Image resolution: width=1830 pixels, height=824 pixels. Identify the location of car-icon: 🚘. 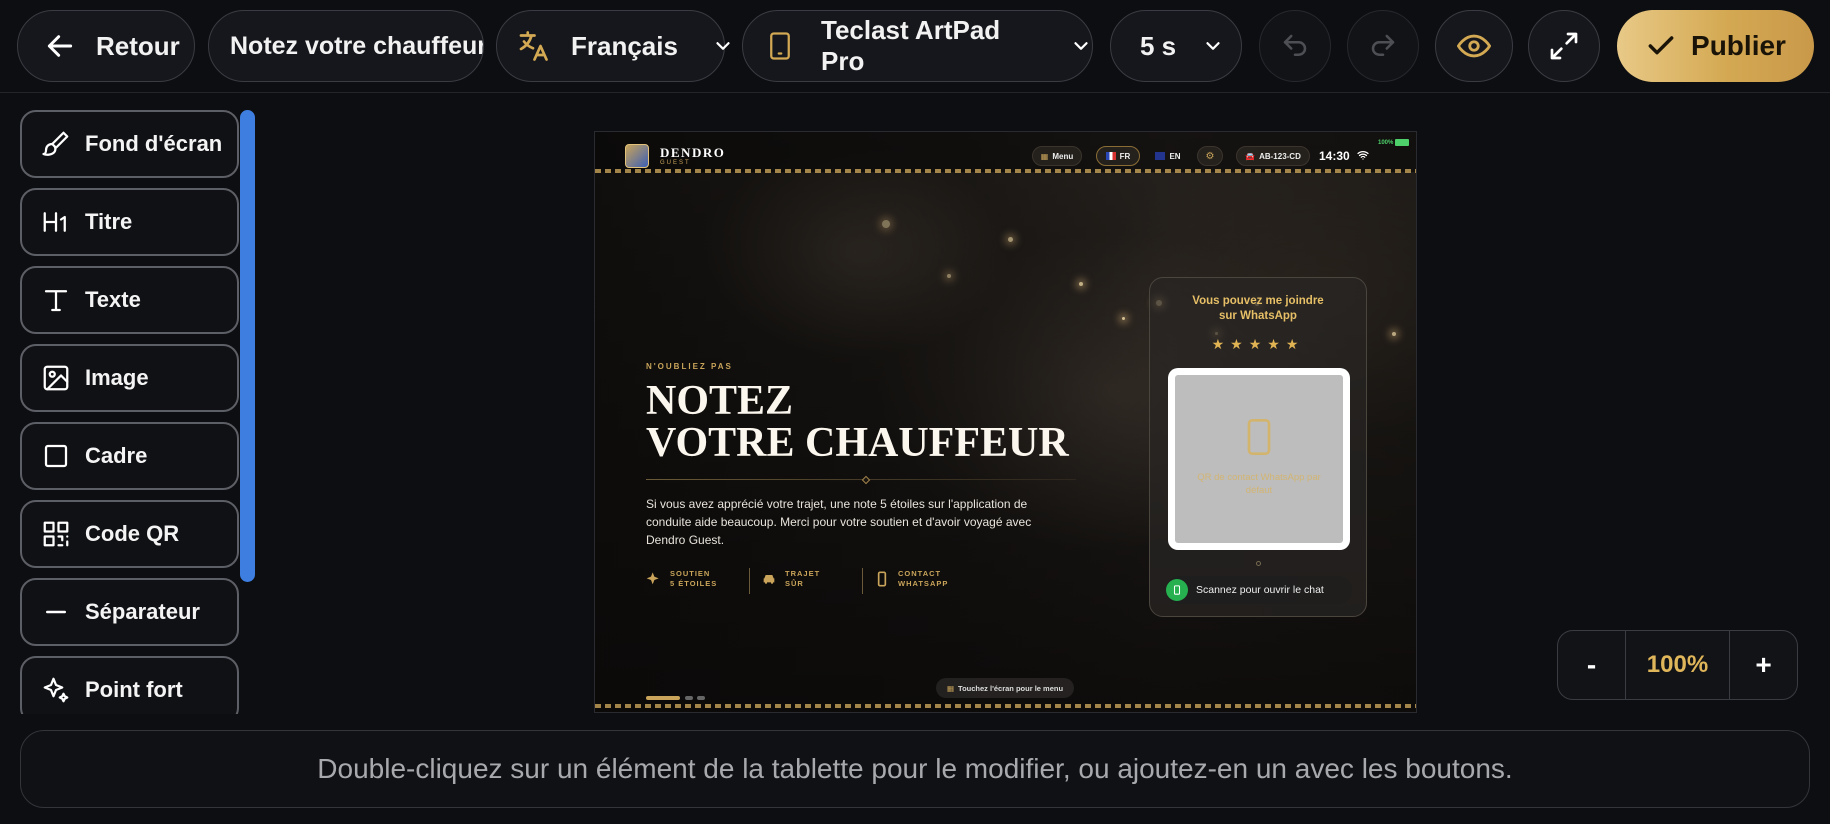
(1250, 156).